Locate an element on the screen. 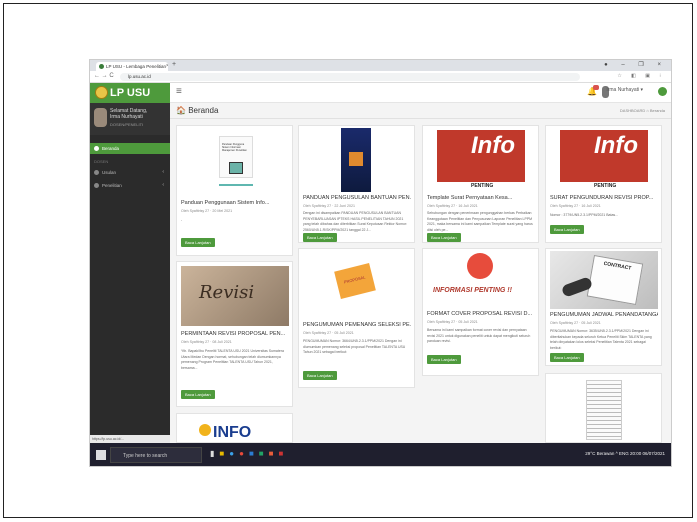 The height and width of the screenshot is (522, 697). document-preview is located at coordinates (604, 410).